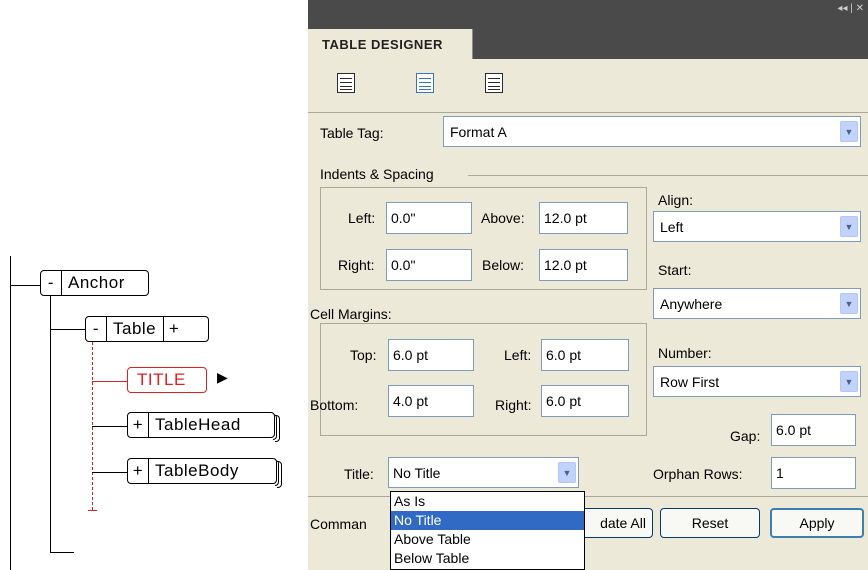  I want to click on title-option: Below Table, so click(487, 558).